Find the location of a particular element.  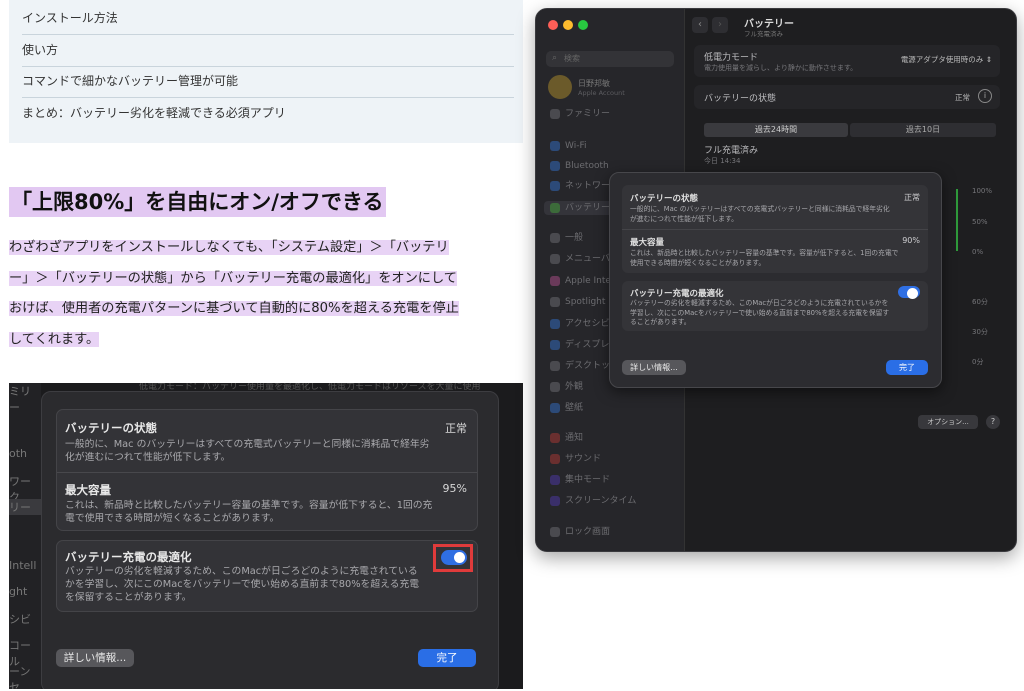

health-value: 正常 is located at coordinates (456, 428).